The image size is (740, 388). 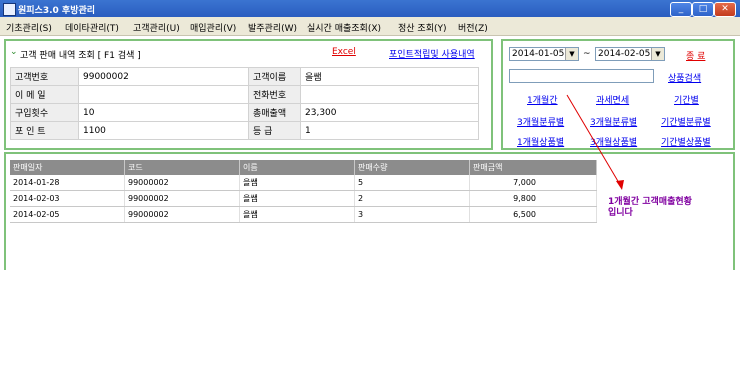 What do you see at coordinates (620, 213) in the screenshot?
I see `annotation-line-2: 입니다` at bounding box center [620, 213].